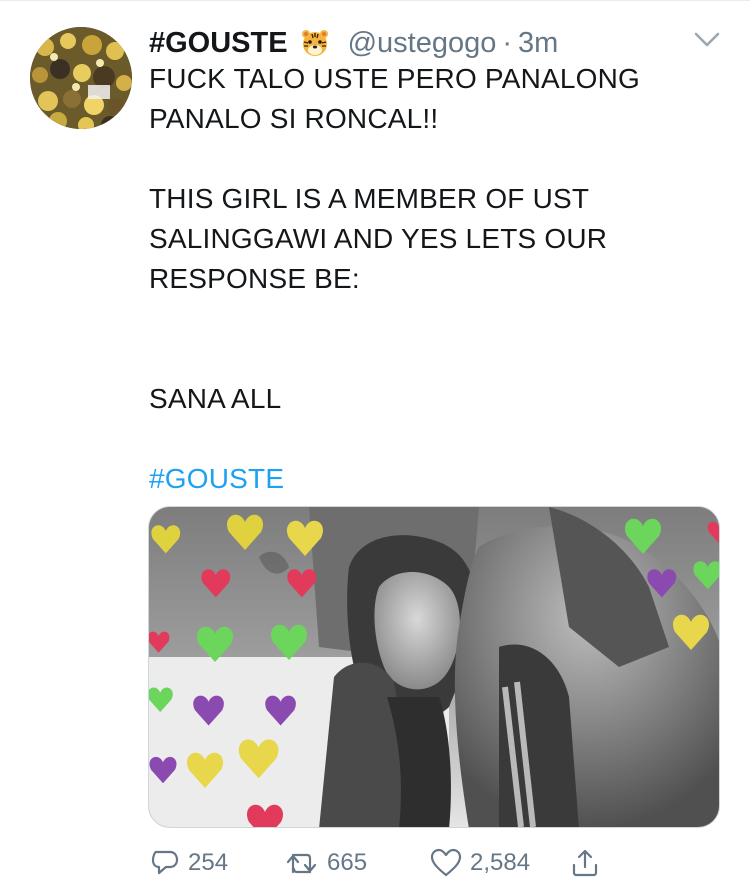 The height and width of the screenshot is (891, 750). Describe the element at coordinates (326, 863) in the screenshot. I see `retweet-button: 665` at that location.